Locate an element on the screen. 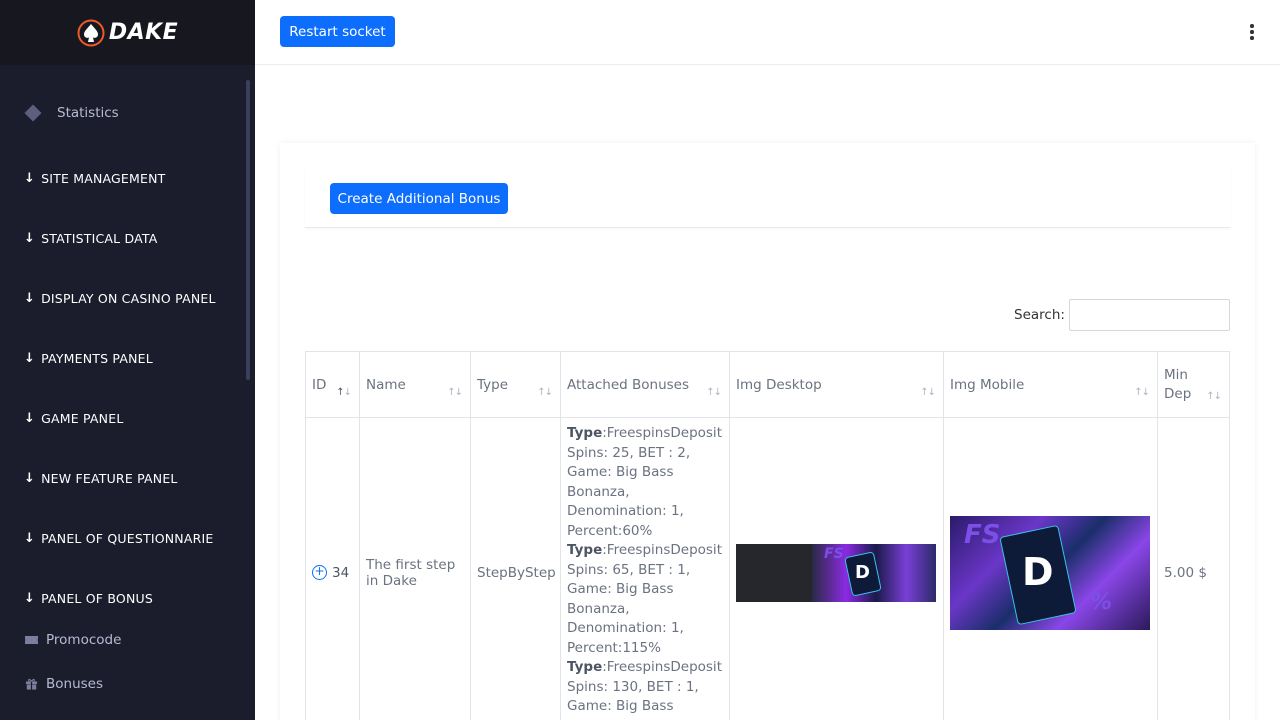  column-label: Name is located at coordinates (386, 384).